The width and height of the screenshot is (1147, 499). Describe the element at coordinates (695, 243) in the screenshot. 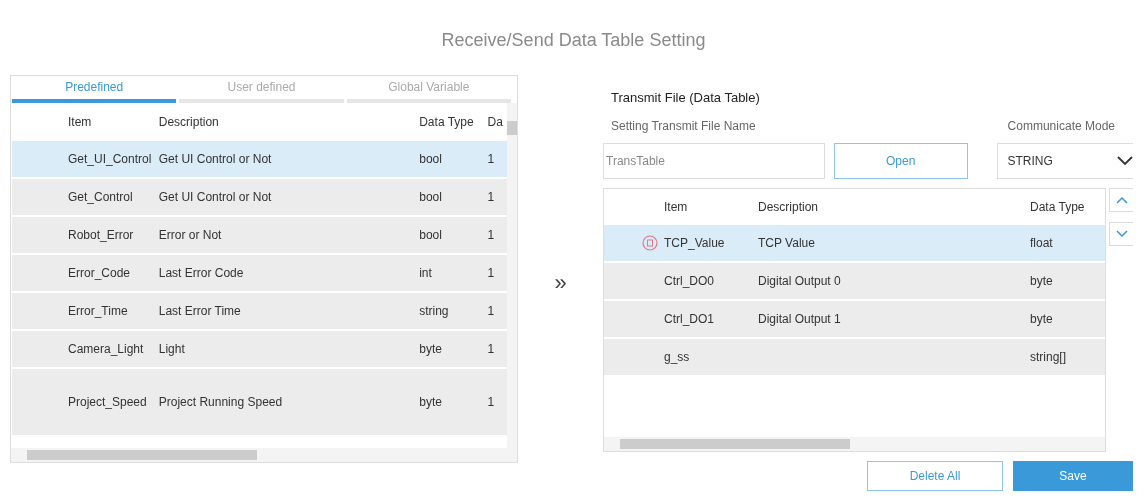

I see `table-cell-text: TCP_Value` at that location.